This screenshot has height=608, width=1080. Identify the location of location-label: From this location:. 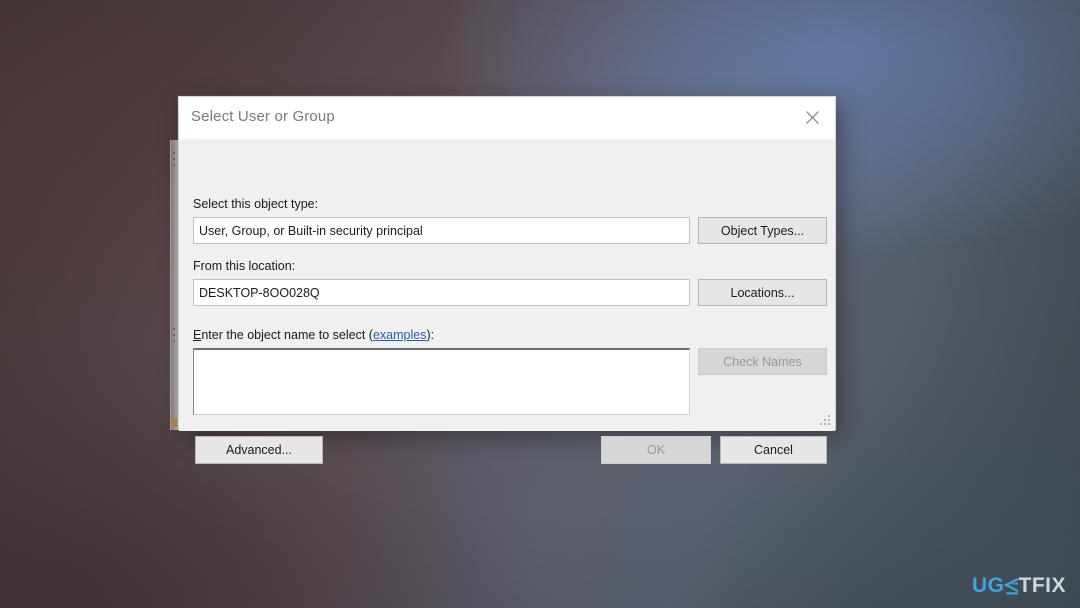
(244, 266).